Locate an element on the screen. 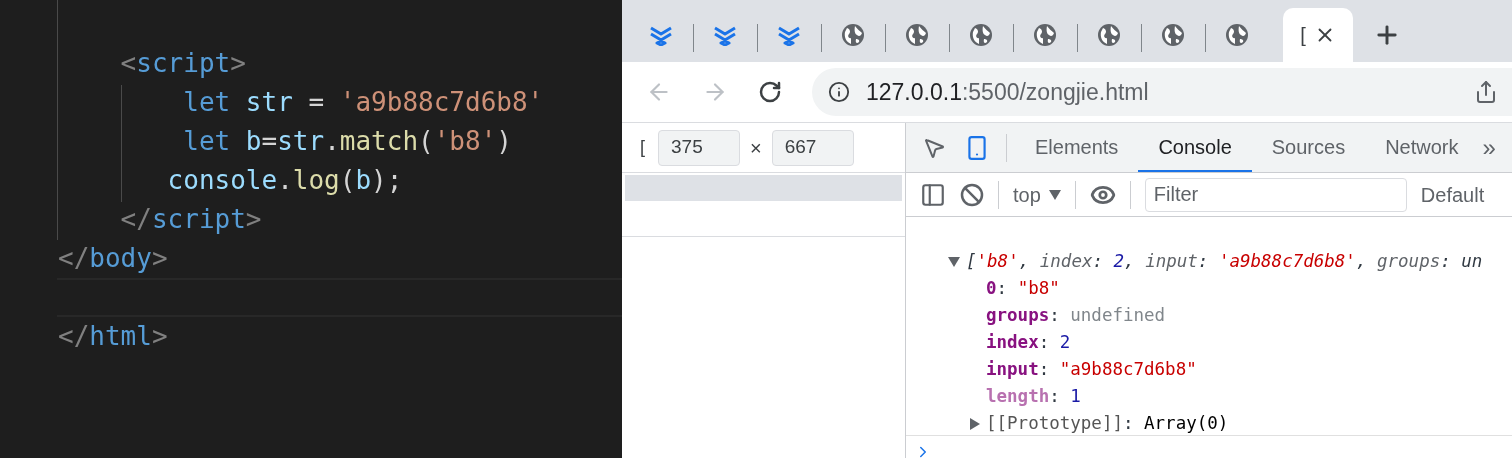 This screenshot has height=458, width=1512. url-text: 127.0.0.1:5500/zongjie.html is located at coordinates (1008, 92).